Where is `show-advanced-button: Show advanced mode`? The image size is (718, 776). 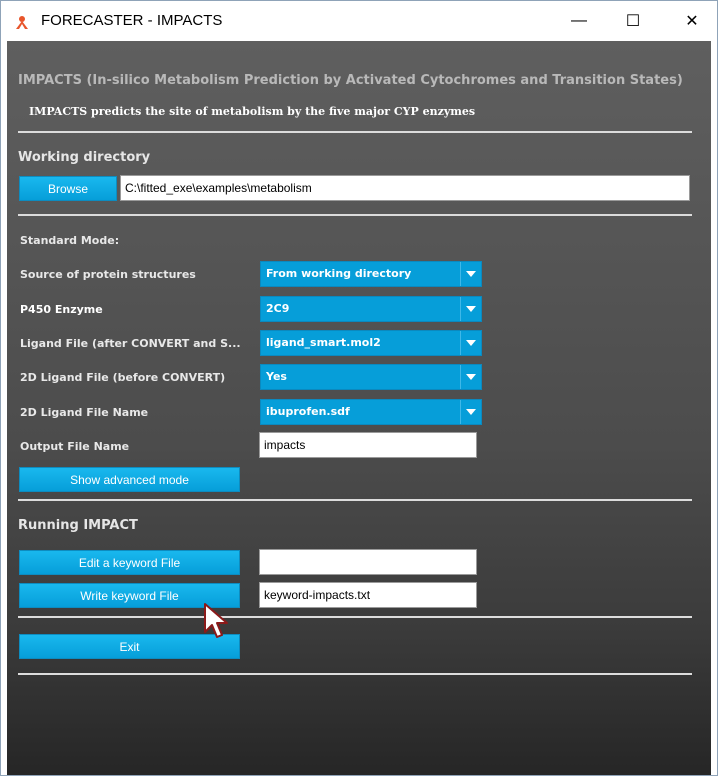 show-advanced-button: Show advanced mode is located at coordinates (129, 479).